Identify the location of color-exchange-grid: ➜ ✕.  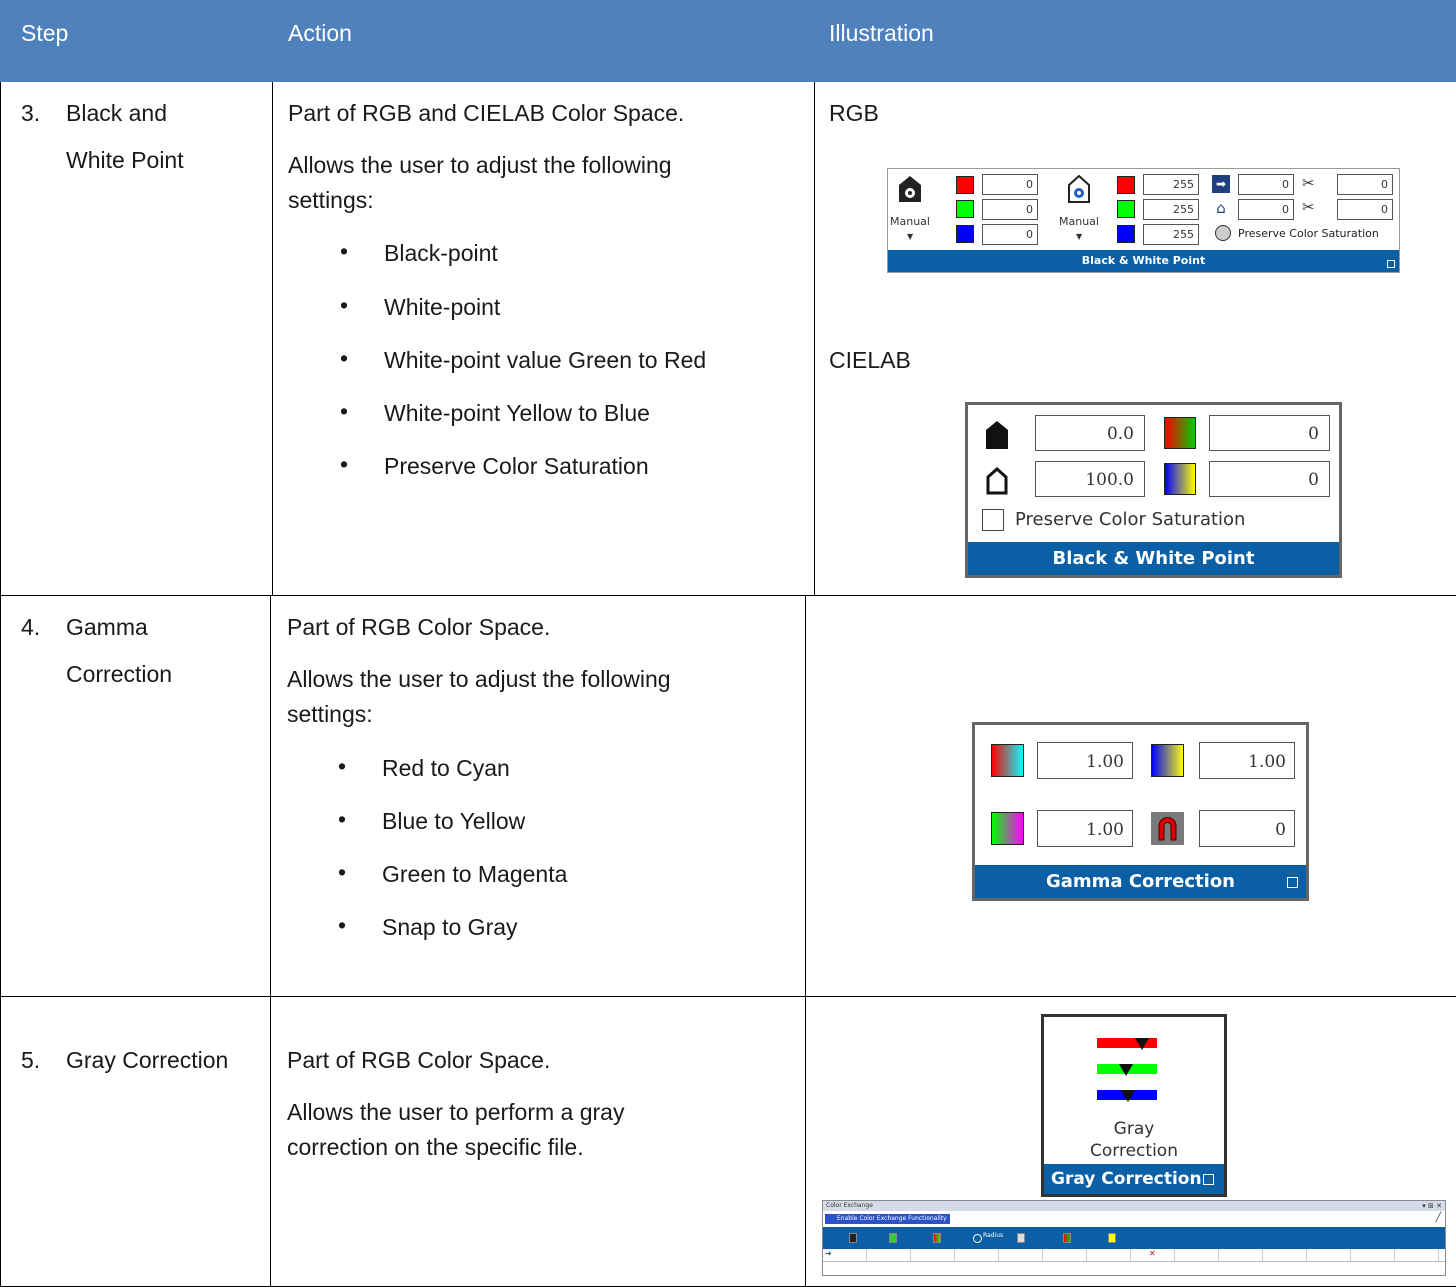
(1134, 1255).